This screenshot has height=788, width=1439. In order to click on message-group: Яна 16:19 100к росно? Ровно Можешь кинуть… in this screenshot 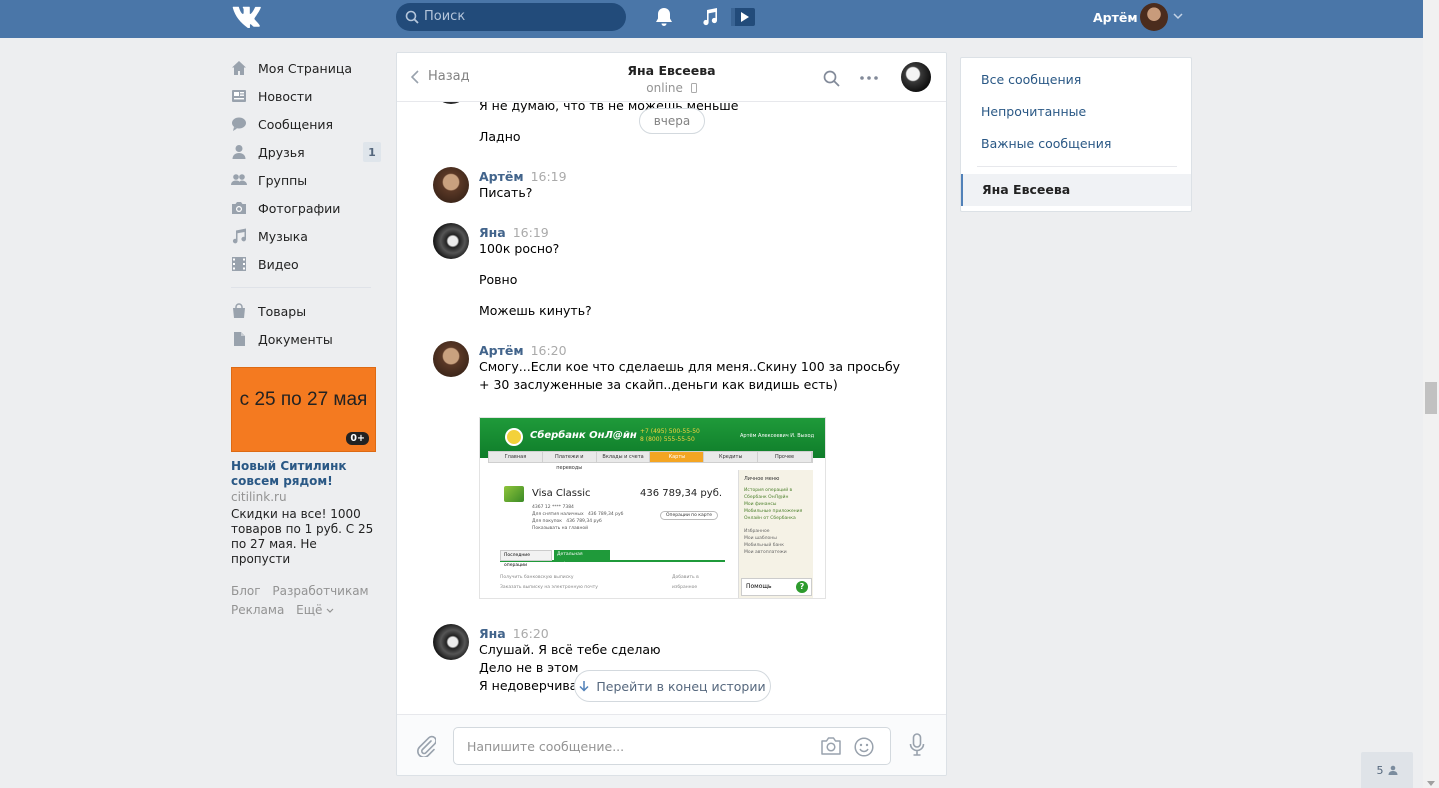, I will do `click(673, 273)`.